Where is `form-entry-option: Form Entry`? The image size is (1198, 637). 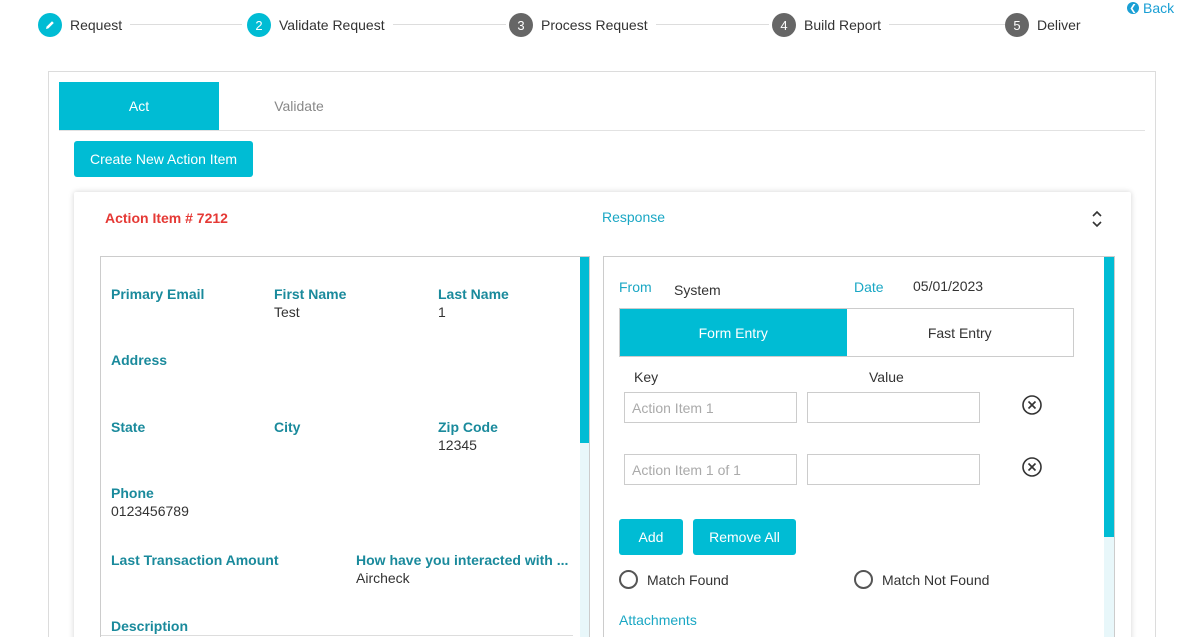 form-entry-option: Form Entry is located at coordinates (733, 332).